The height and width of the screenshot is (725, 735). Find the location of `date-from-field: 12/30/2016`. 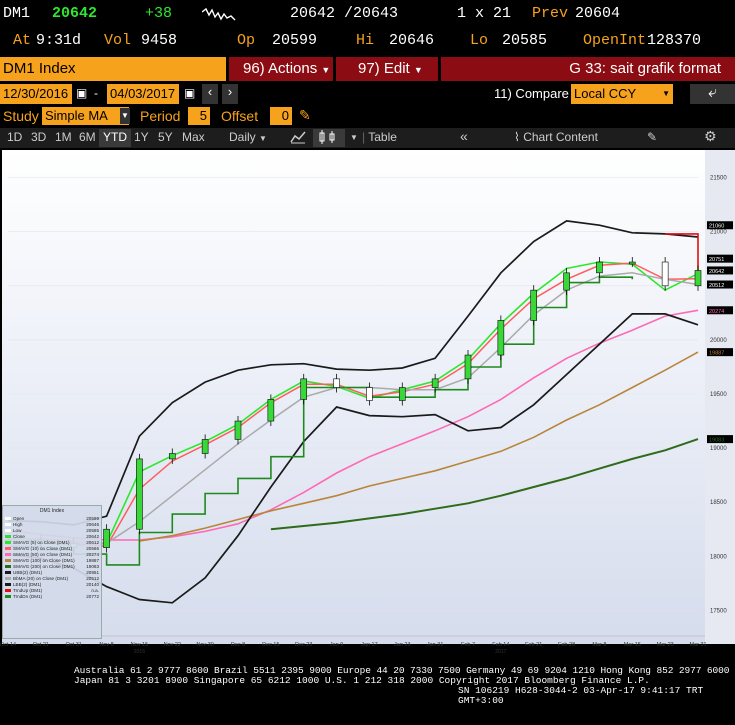

date-from-field: 12/30/2016 is located at coordinates (36, 94).